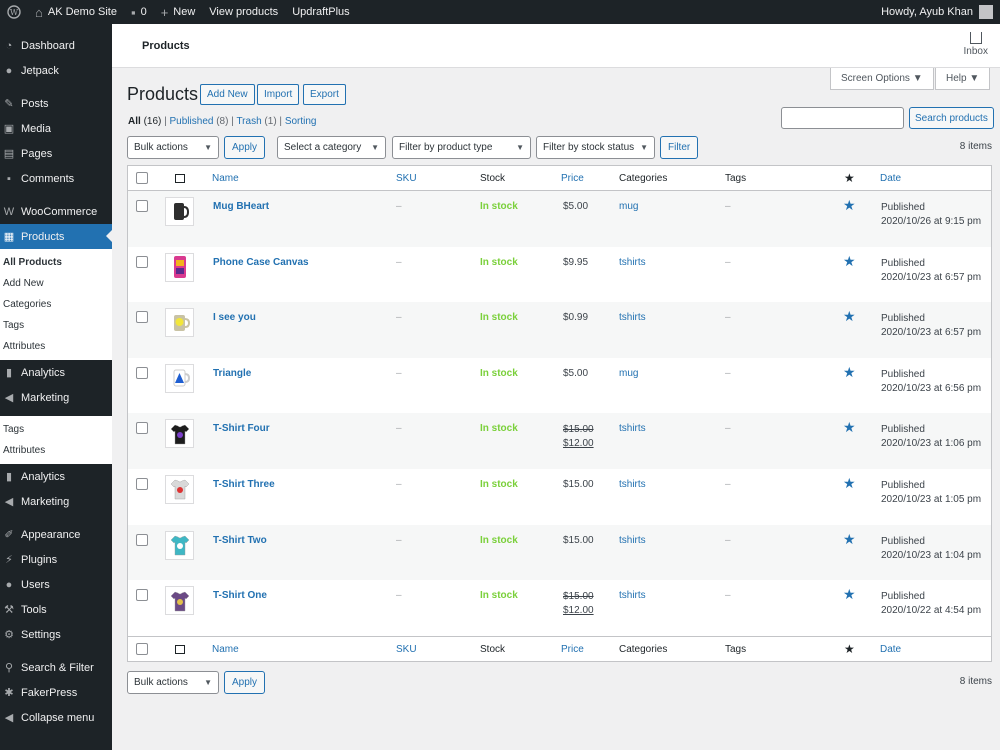  What do you see at coordinates (232, 373) in the screenshot?
I see `product-name-link: Triangle` at bounding box center [232, 373].